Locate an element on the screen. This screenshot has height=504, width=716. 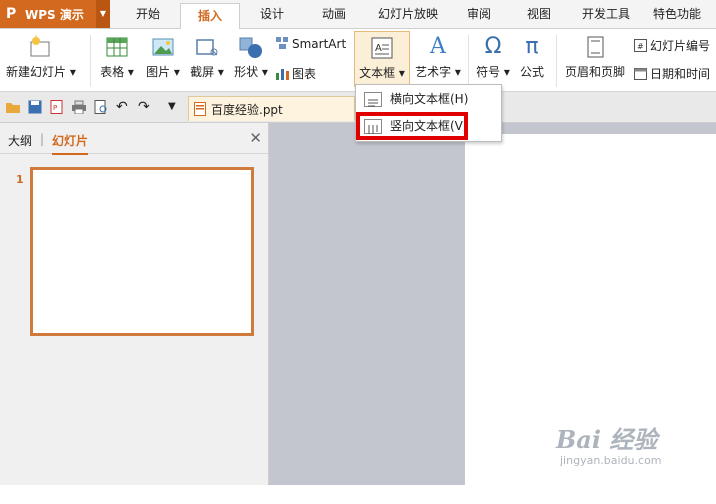
horizontal-textbox-label: 横向文本框(H) is located at coordinates (429, 99).